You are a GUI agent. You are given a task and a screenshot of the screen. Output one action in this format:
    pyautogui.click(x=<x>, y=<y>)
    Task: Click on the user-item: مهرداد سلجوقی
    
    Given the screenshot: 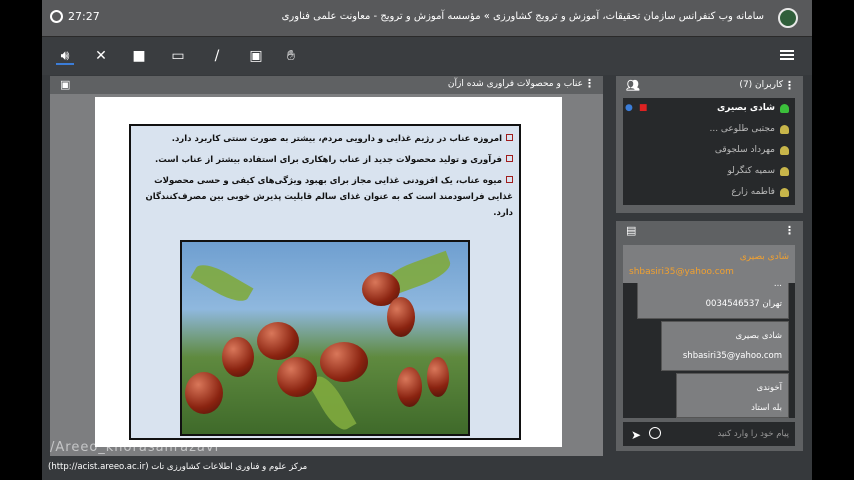 What is the action you would take?
    pyautogui.click(x=709, y=150)
    